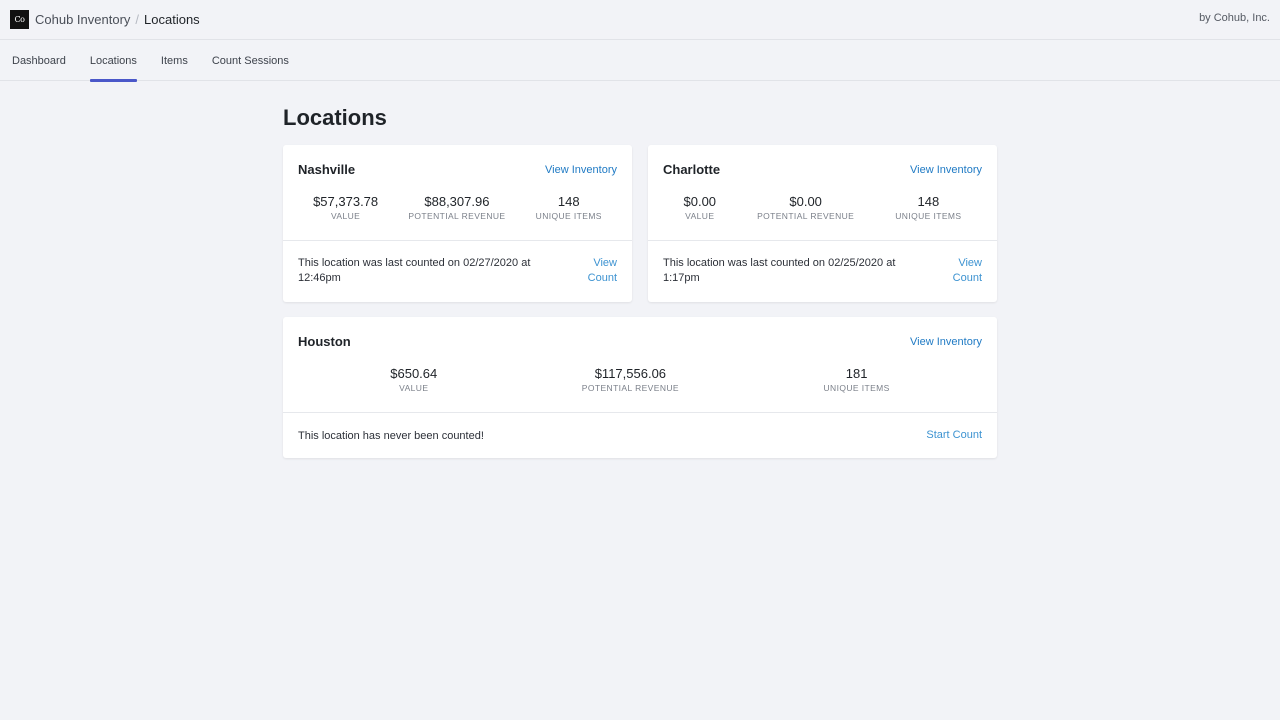  I want to click on byline: by Cohub, Inc., so click(1234, 18).